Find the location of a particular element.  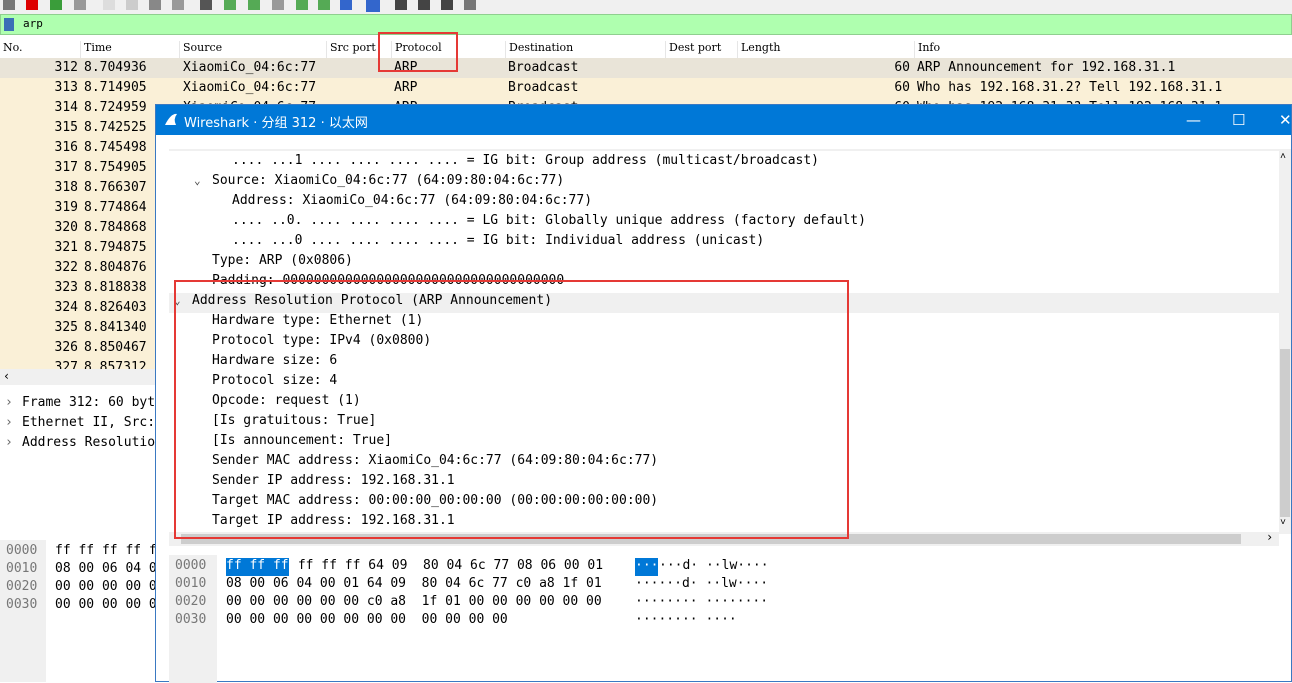

tree-item-arp: Address Resolutio is located at coordinates (88, 442).